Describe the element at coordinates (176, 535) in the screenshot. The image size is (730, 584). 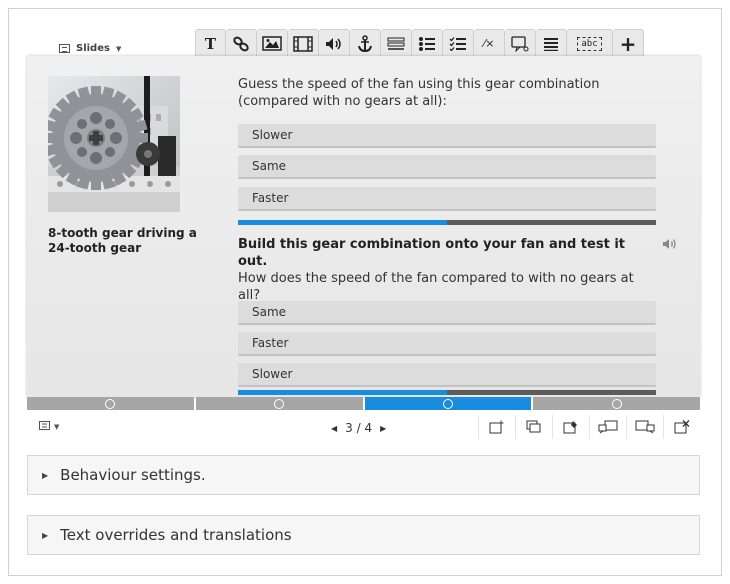
I see `text-overrides-label: Text overrides and translations` at that location.